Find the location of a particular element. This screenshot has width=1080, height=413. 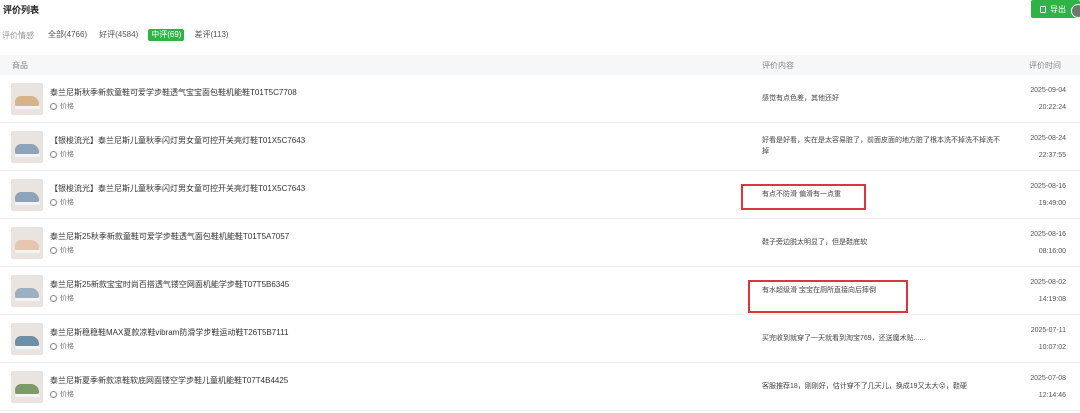

review-time: 08:16:00 is located at coordinates (1052, 251).